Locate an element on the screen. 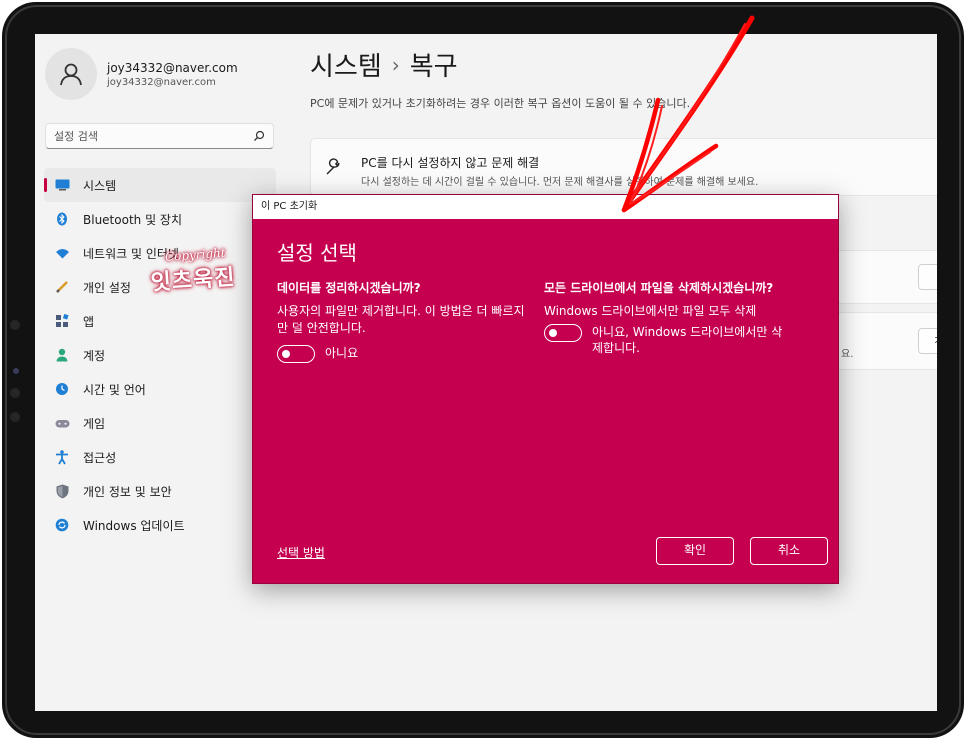  reset-pc-button is located at coordinates (927, 277).